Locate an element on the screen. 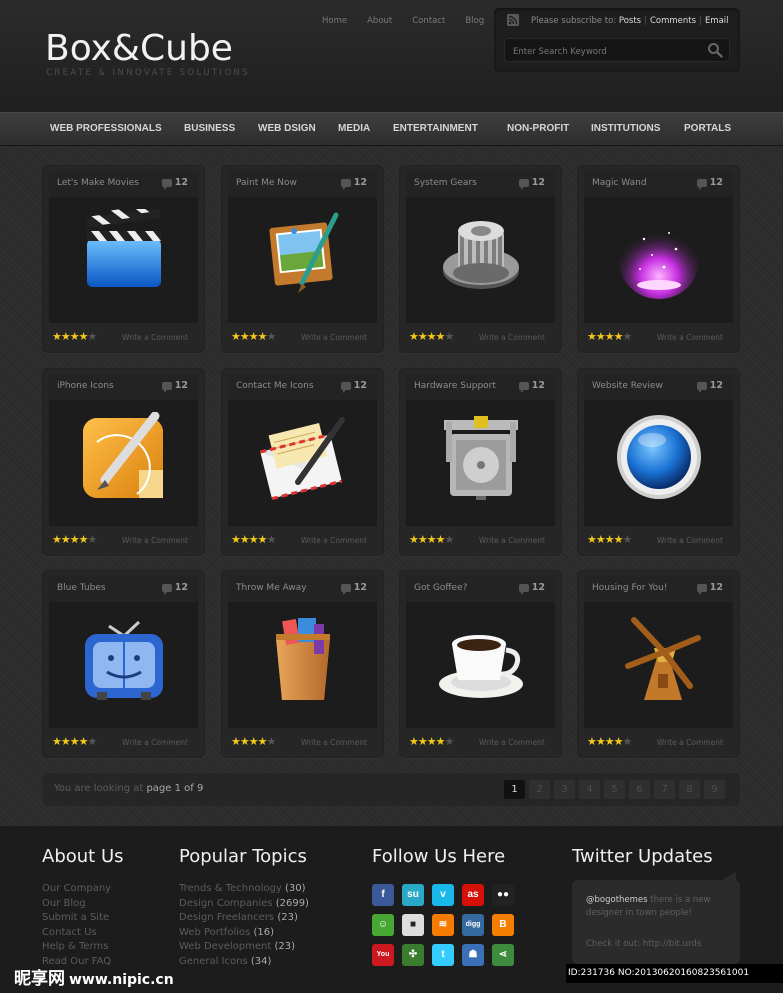  topic-link: General Icons is located at coordinates (213, 961).